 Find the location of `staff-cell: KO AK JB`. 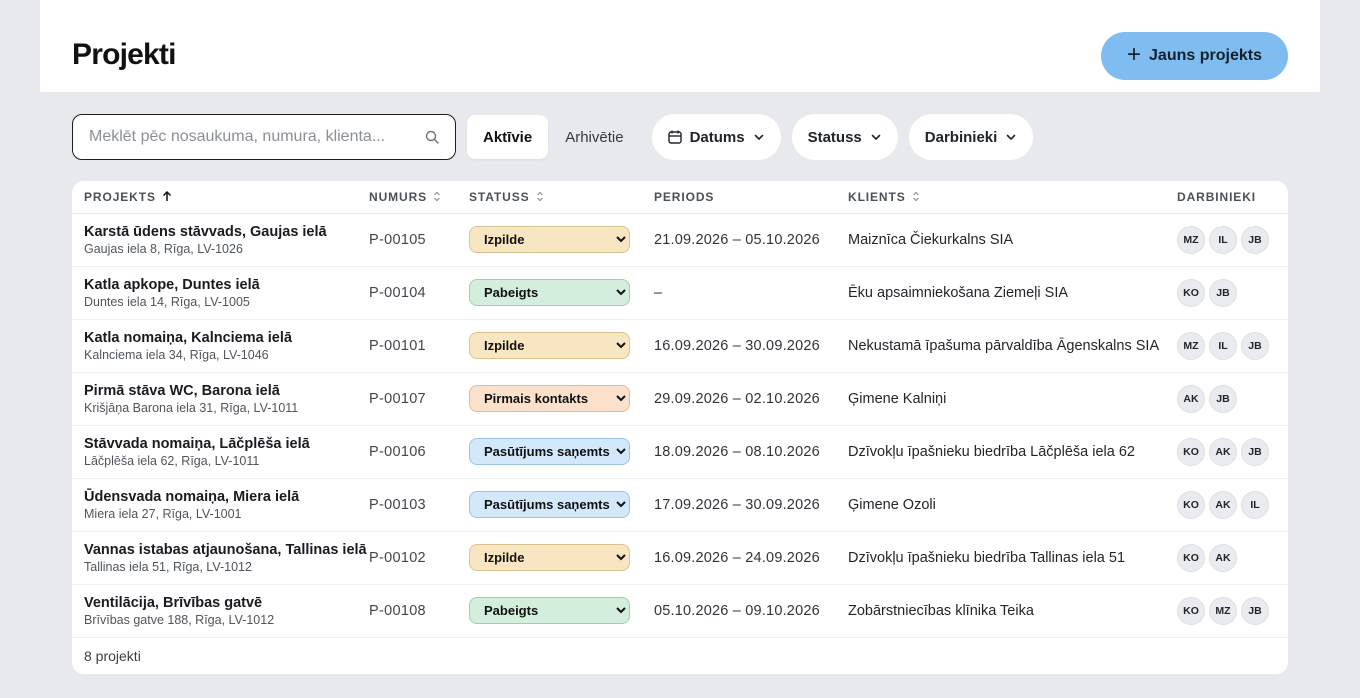

staff-cell: KO AK JB is located at coordinates (1232, 452).